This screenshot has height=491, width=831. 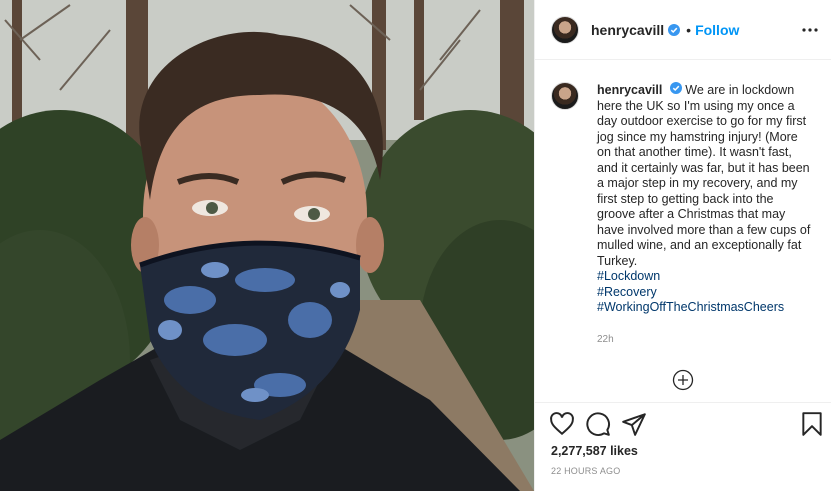 What do you see at coordinates (704, 277) in the screenshot?
I see `hashtag-lockdown: #Lockdown` at bounding box center [704, 277].